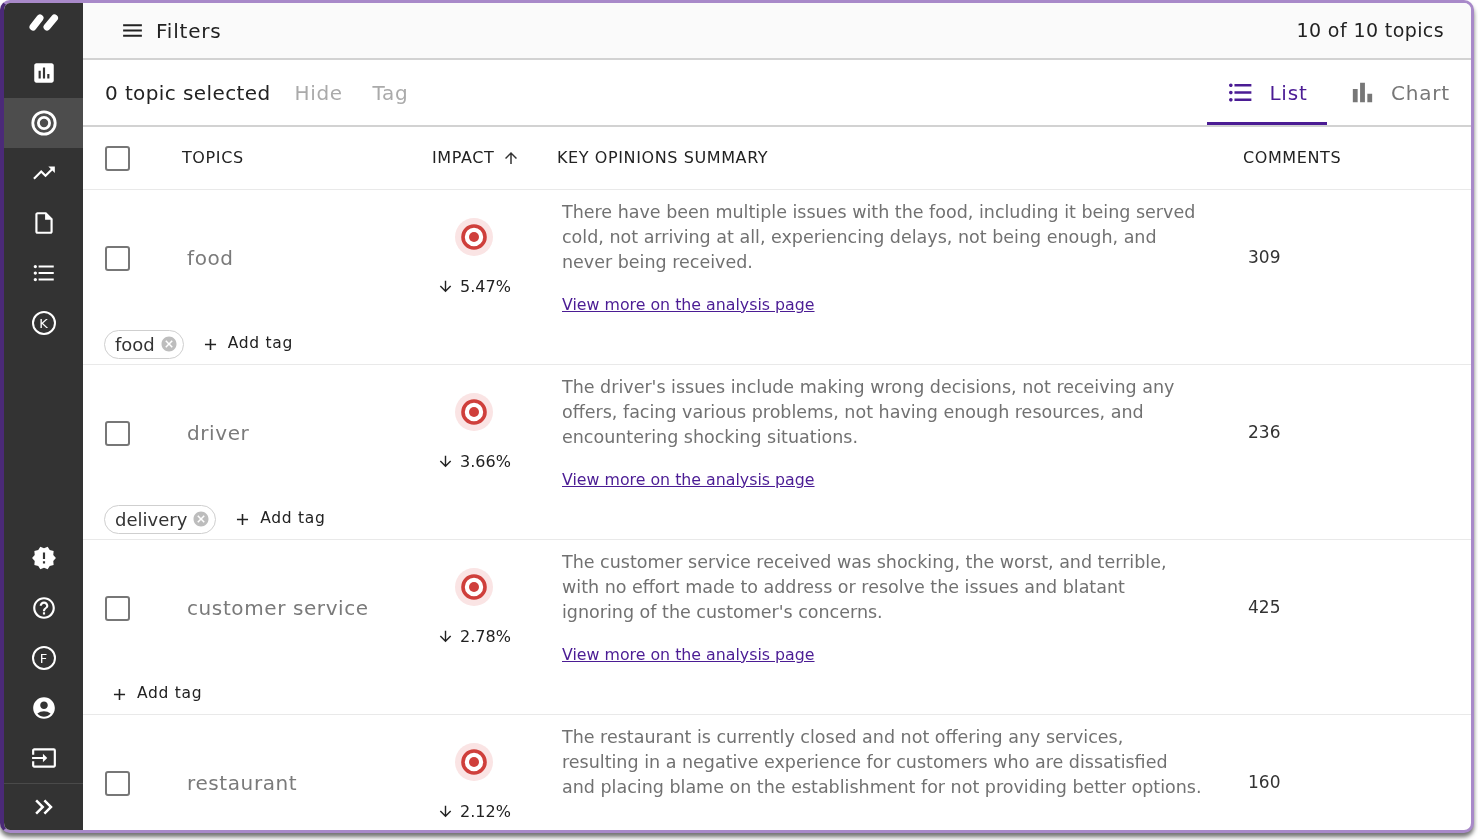 This screenshot has height=840, width=1478. I want to click on topic-name: restaurant, so click(242, 783).